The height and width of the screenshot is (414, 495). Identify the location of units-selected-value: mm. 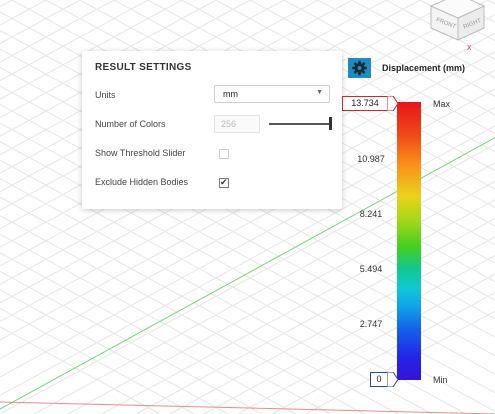
(230, 94).